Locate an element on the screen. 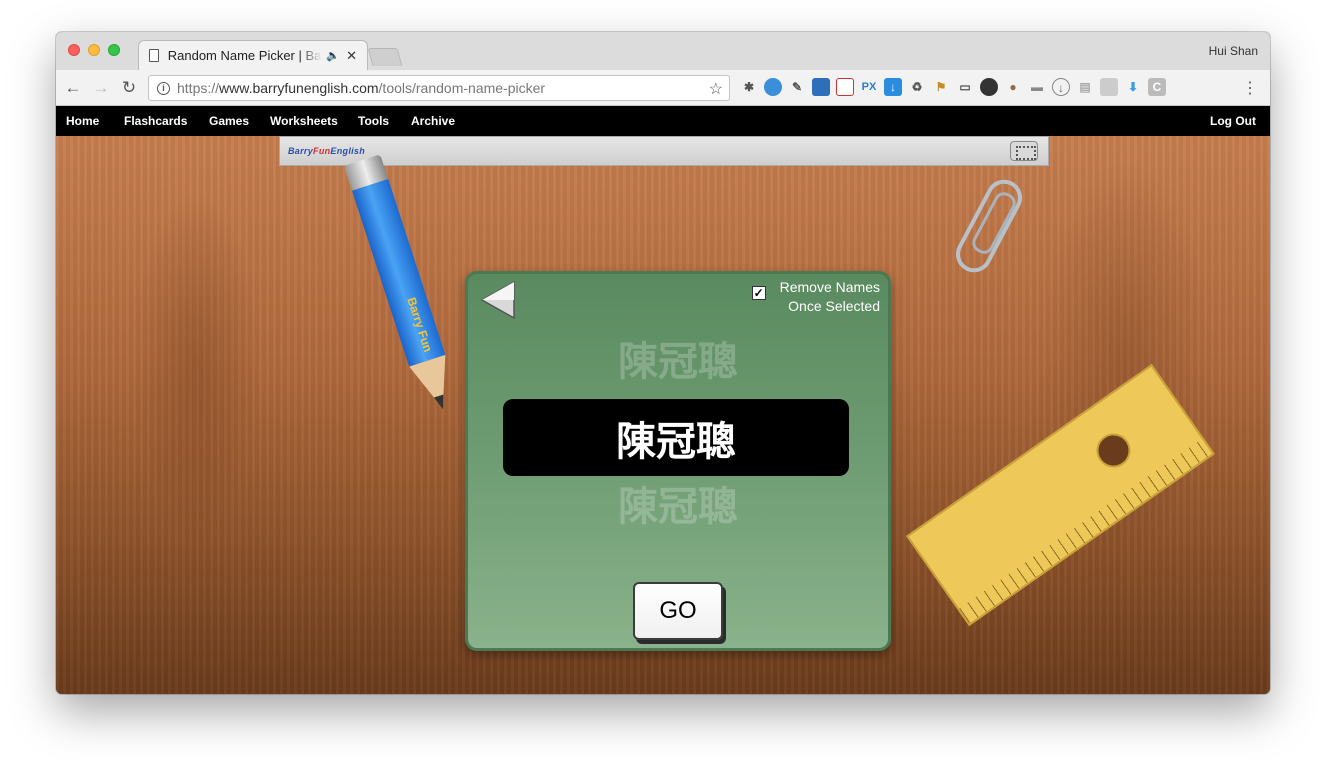 Image resolution: width=1326 pixels, height=774 pixels. extension-icon: C is located at coordinates (1157, 87).